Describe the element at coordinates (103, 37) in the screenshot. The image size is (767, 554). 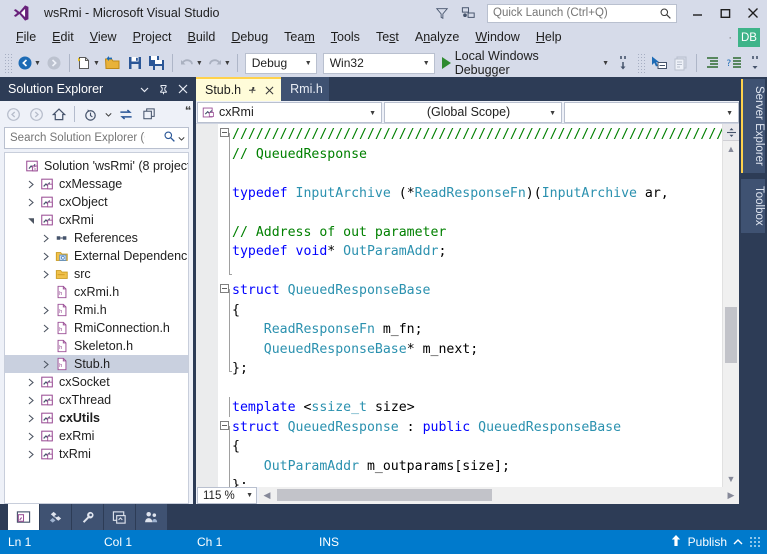
I see `menu-view: View` at that location.